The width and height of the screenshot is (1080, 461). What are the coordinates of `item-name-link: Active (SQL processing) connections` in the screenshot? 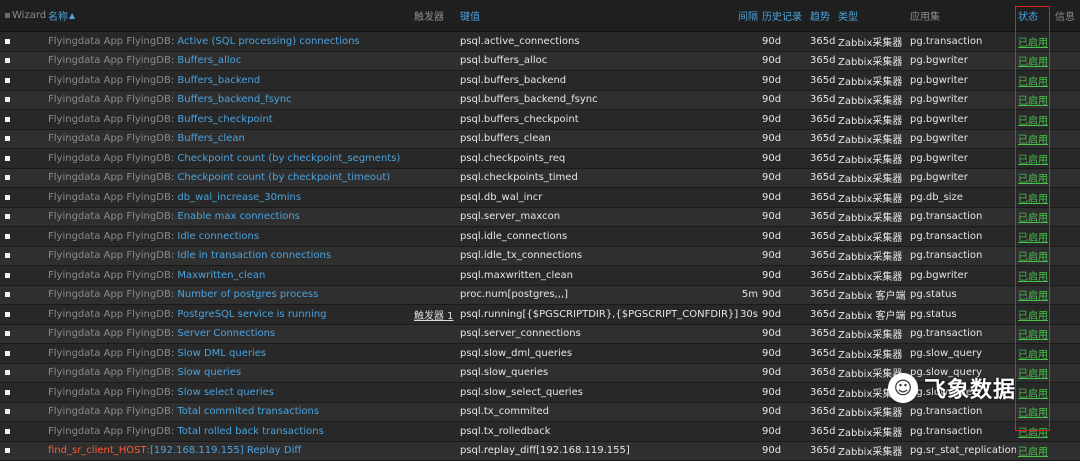 It's located at (268, 41).